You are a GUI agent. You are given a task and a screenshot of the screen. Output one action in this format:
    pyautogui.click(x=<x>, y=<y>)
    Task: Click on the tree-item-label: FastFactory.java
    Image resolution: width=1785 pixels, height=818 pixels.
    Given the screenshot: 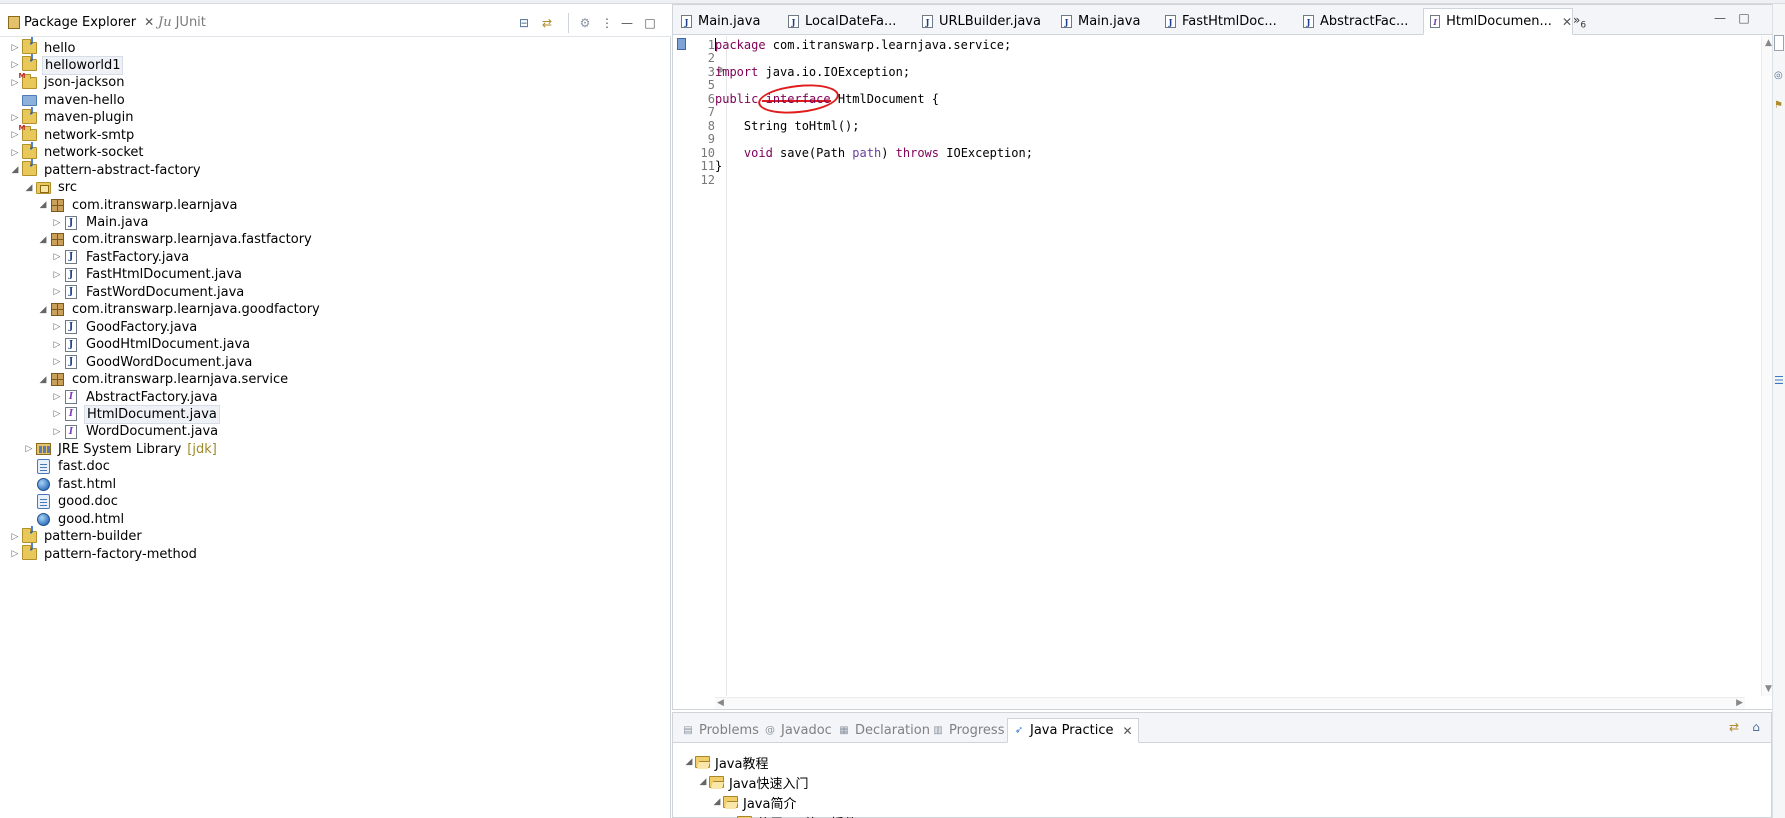 What is the action you would take?
    pyautogui.click(x=138, y=257)
    